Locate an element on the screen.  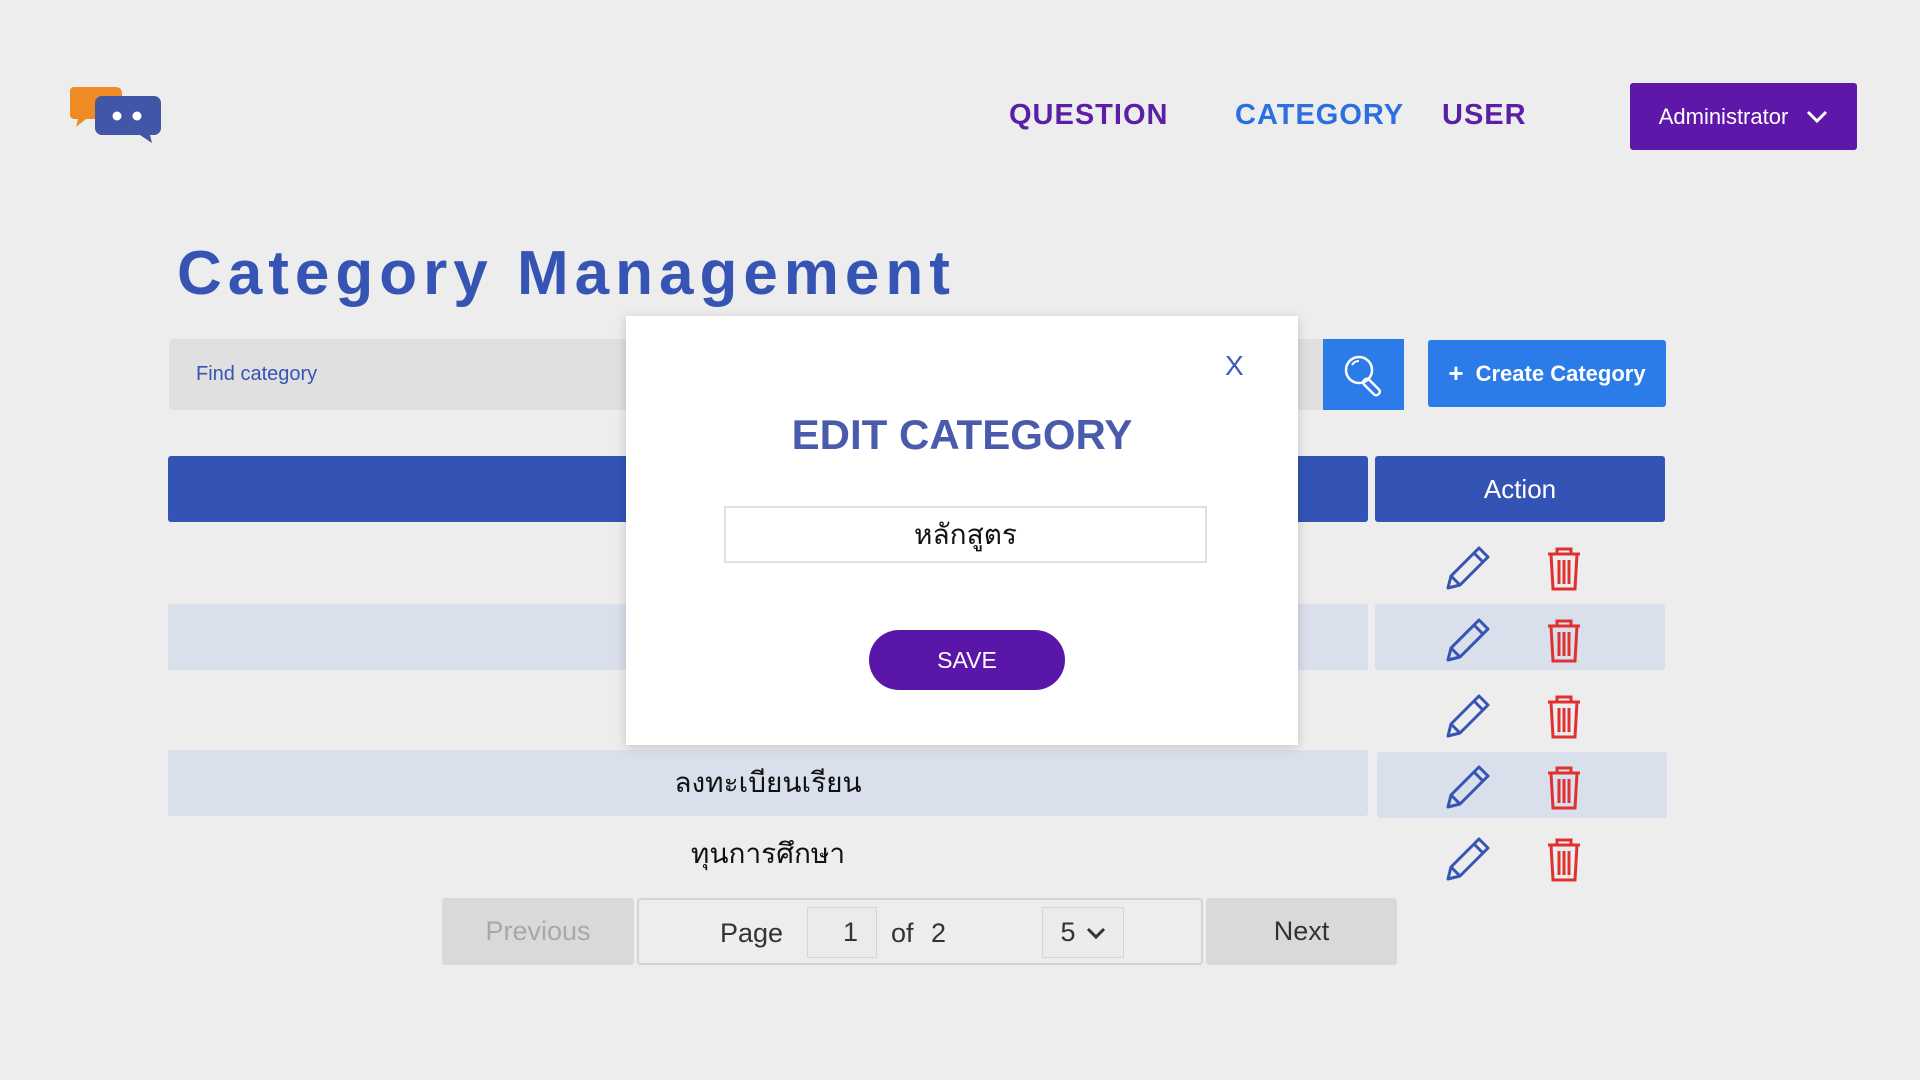
table-header-action: Action is located at coordinates (1520, 489).